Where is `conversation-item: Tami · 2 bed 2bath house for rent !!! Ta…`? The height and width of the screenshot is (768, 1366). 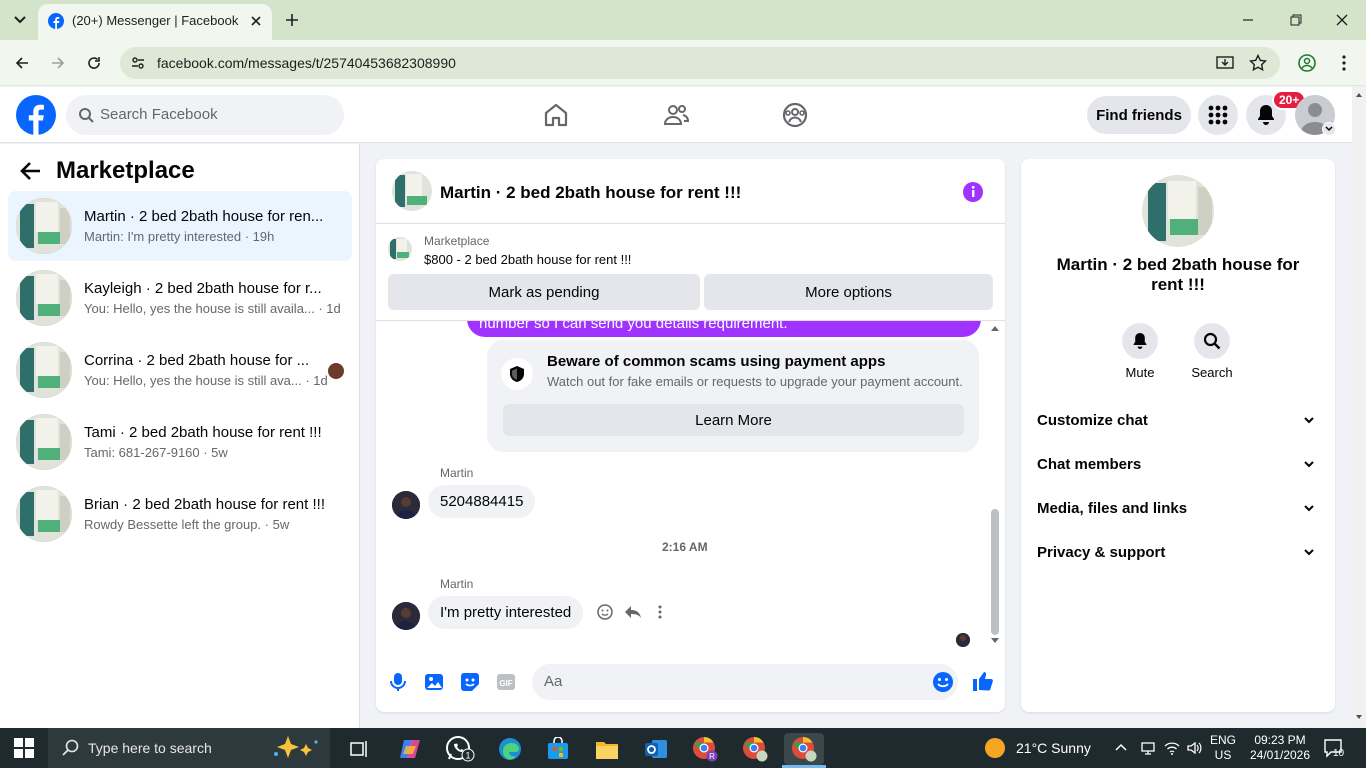 conversation-item: Tami · 2 bed 2bath house for rent !!! Ta… is located at coordinates (180, 442).